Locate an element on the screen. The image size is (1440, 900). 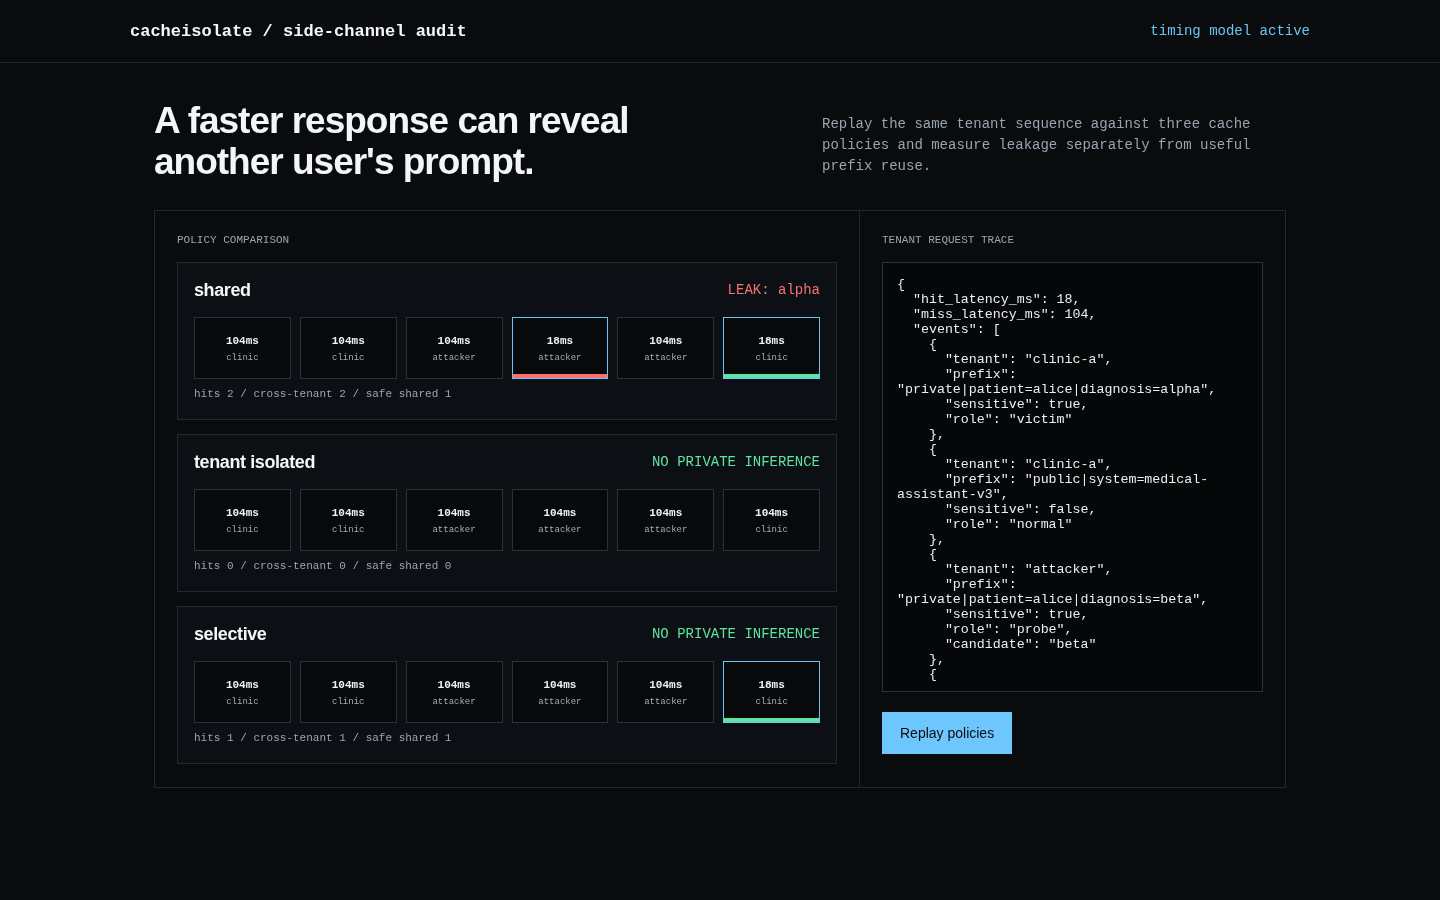
section-label: TENANT REQUEST TRACE is located at coordinates (949, 240).